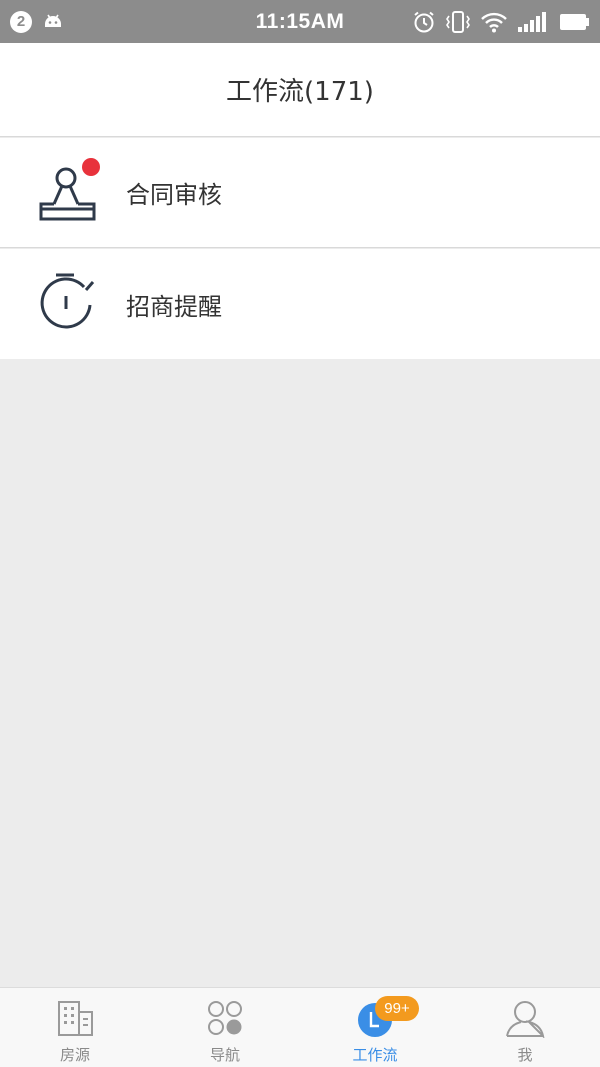  What do you see at coordinates (300, 193) in the screenshot?
I see `list-item-contract-review: 合同审核` at bounding box center [300, 193].